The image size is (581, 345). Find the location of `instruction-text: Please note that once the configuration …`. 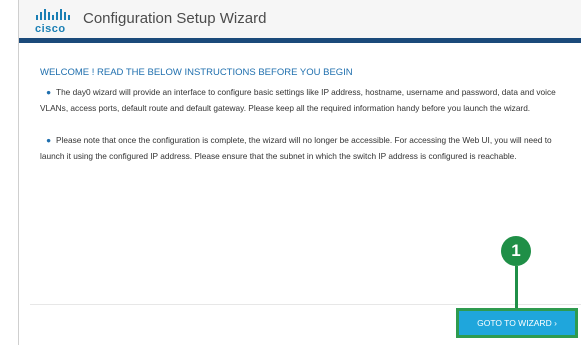

instruction-text: Please note that once the configuration … is located at coordinates (296, 148).